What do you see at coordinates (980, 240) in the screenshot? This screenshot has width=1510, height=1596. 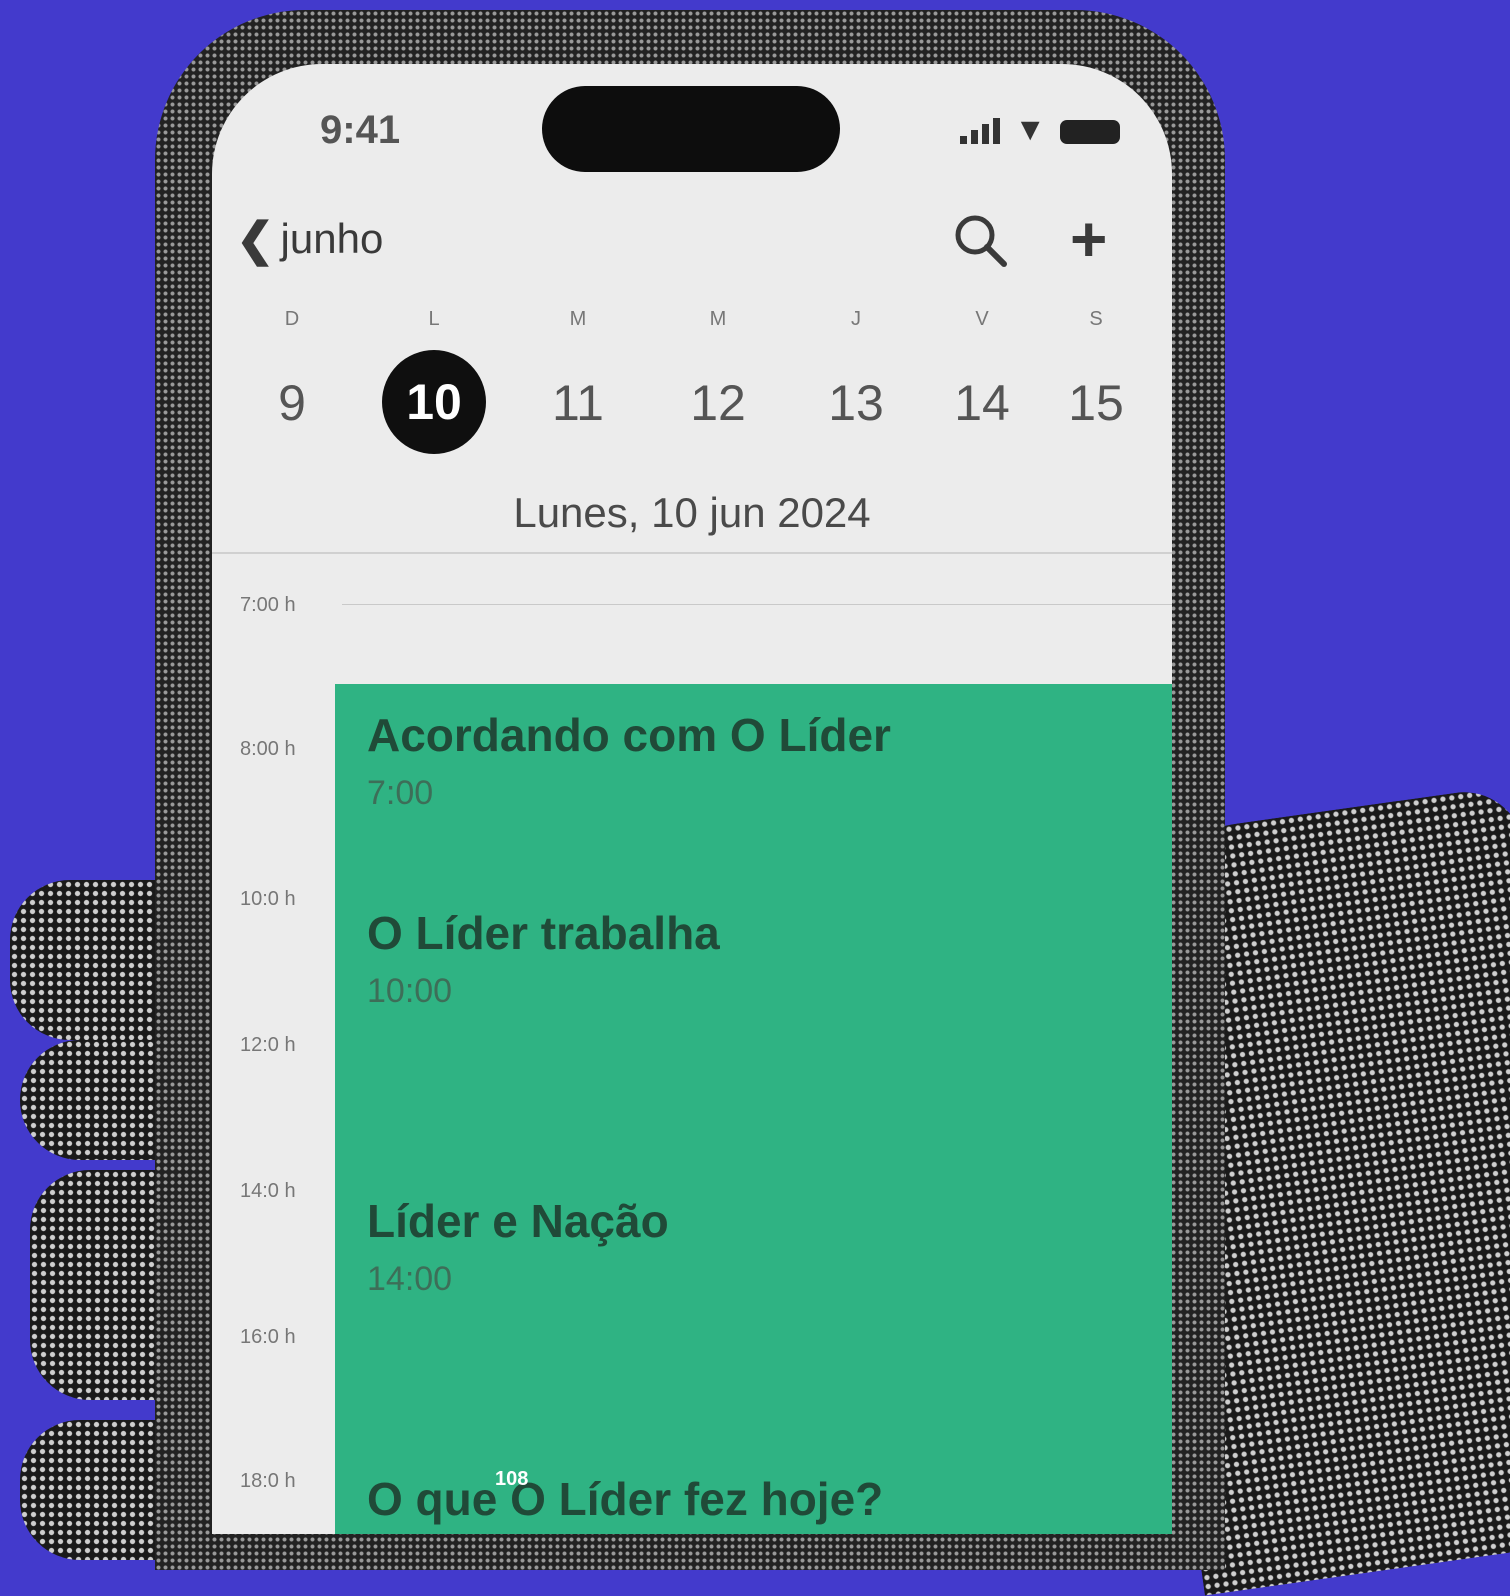 I see `search-icon` at bounding box center [980, 240].